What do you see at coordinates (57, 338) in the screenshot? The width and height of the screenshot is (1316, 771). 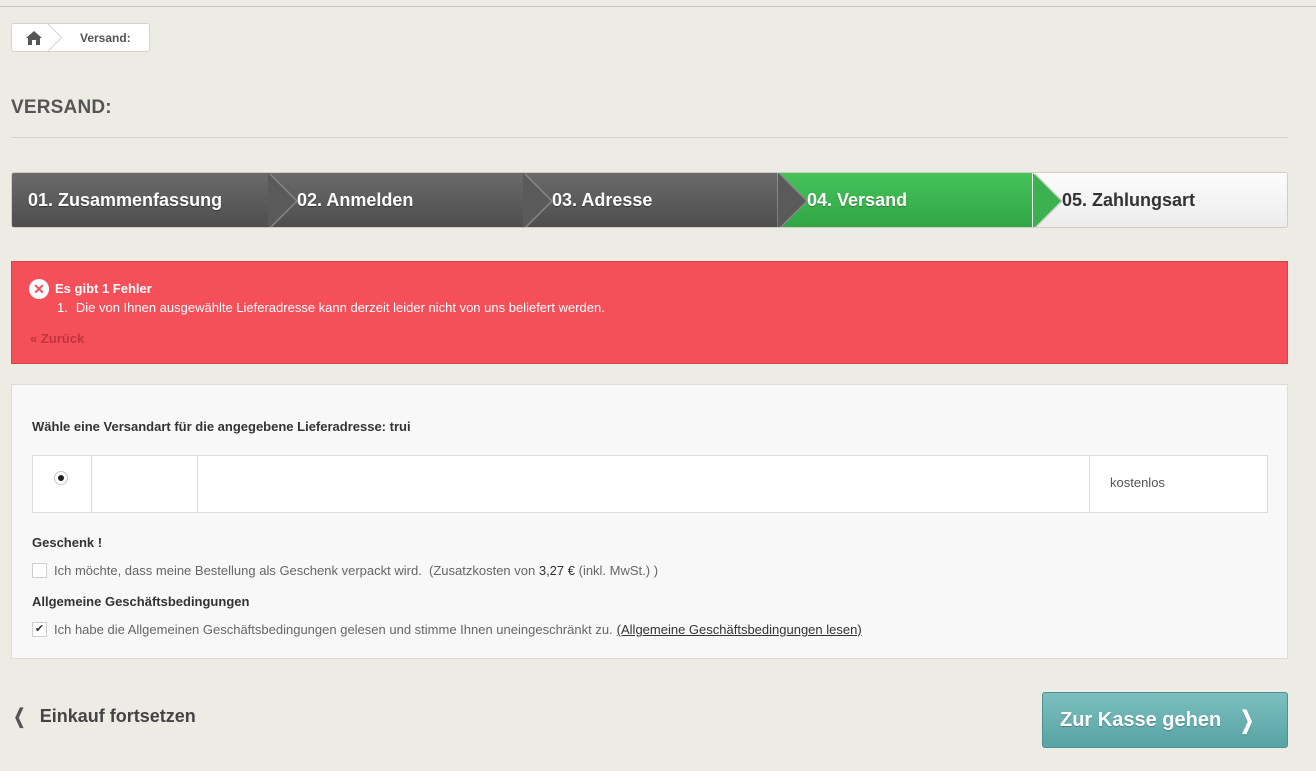 I see `back-link: « Zurück` at bounding box center [57, 338].